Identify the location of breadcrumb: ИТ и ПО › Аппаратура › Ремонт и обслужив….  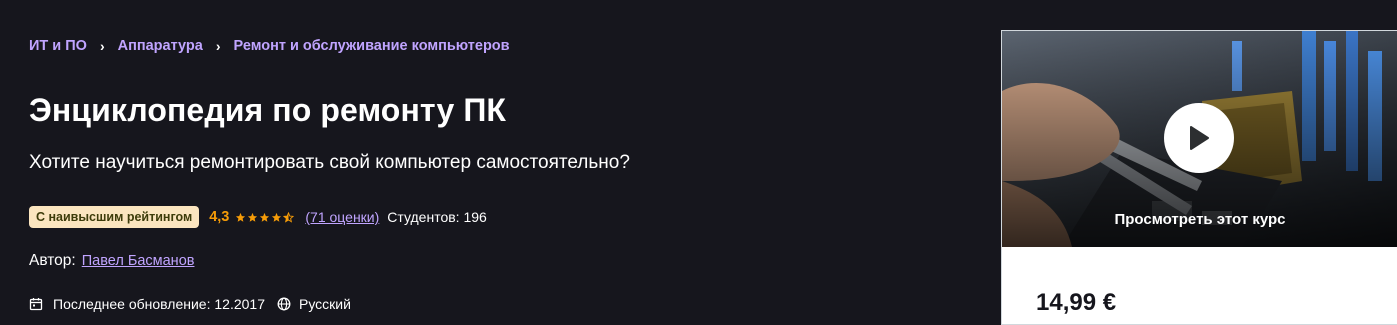
(269, 46).